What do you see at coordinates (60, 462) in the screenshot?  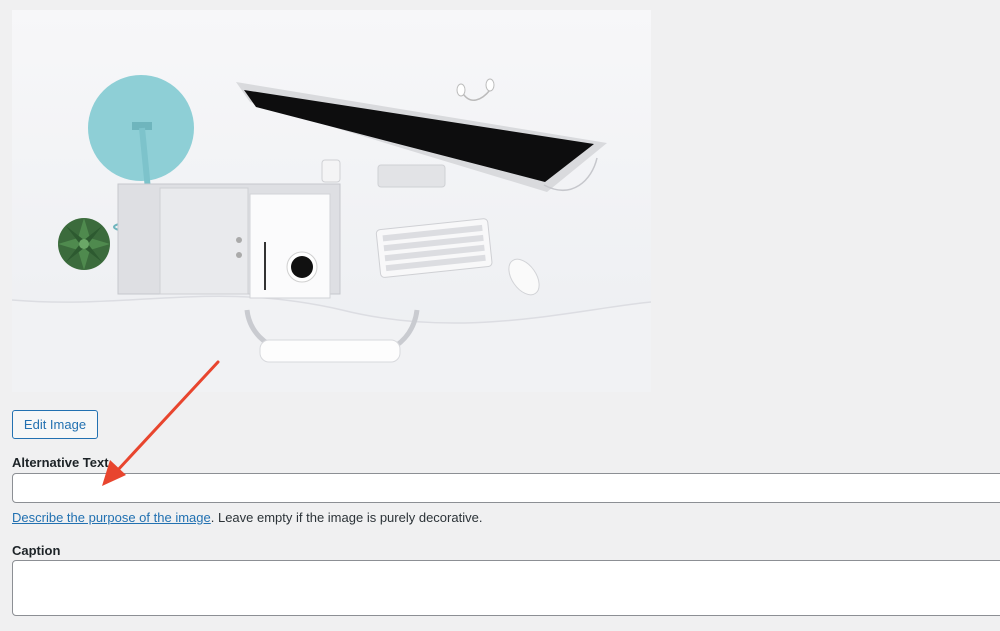 I see `alt-text-label: Alternative Text` at bounding box center [60, 462].